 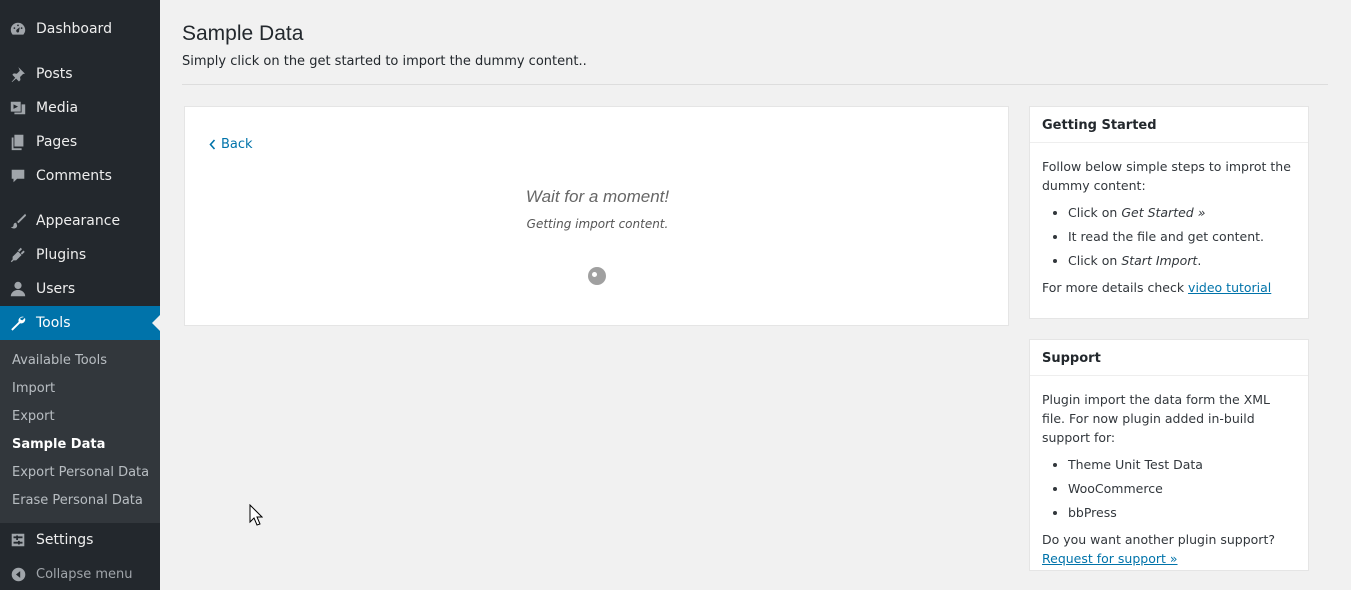 What do you see at coordinates (18, 289) in the screenshot?
I see `users-icon` at bounding box center [18, 289].